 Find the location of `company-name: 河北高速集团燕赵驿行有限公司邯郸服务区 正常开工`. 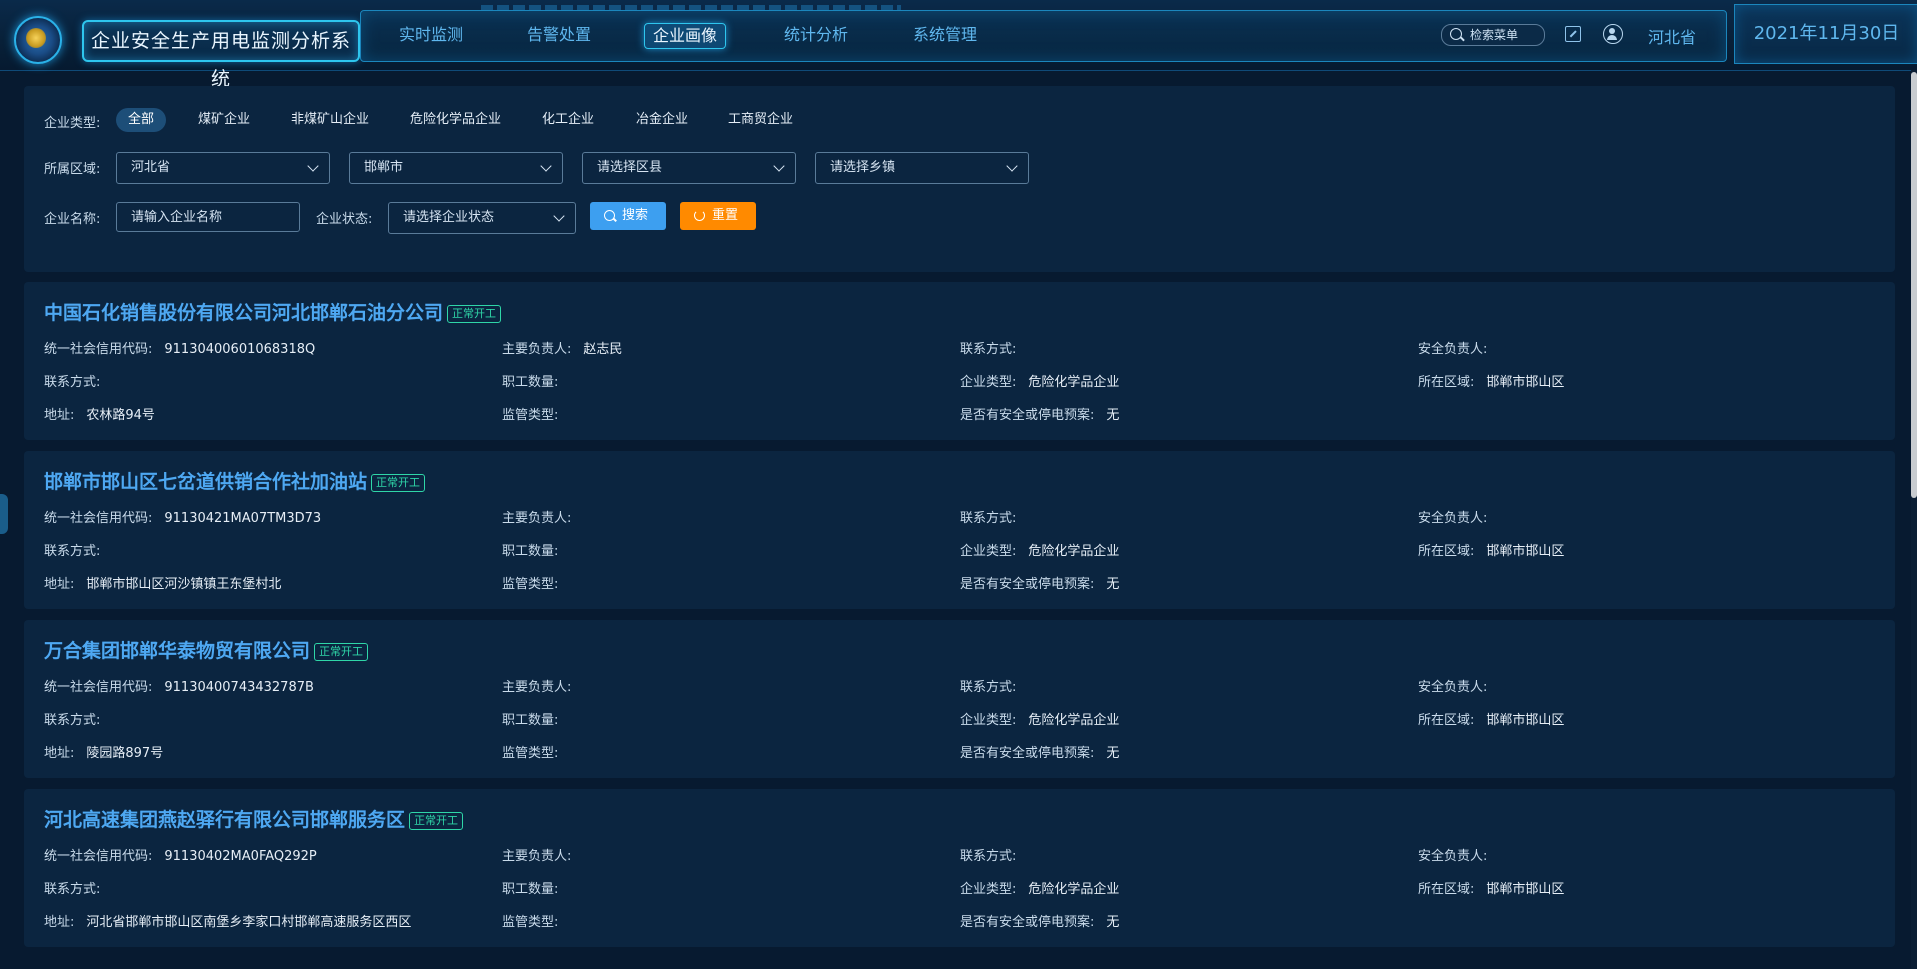

company-name: 河北高速集团燕赵驿行有限公司邯郸服务区 正常开工 is located at coordinates (254, 818).